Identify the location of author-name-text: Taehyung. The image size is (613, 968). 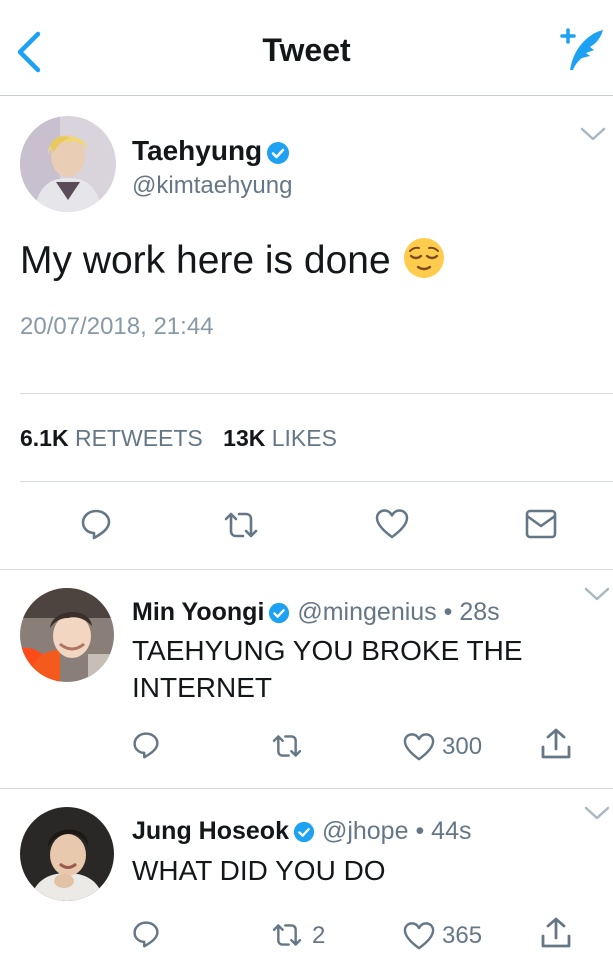
(197, 150).